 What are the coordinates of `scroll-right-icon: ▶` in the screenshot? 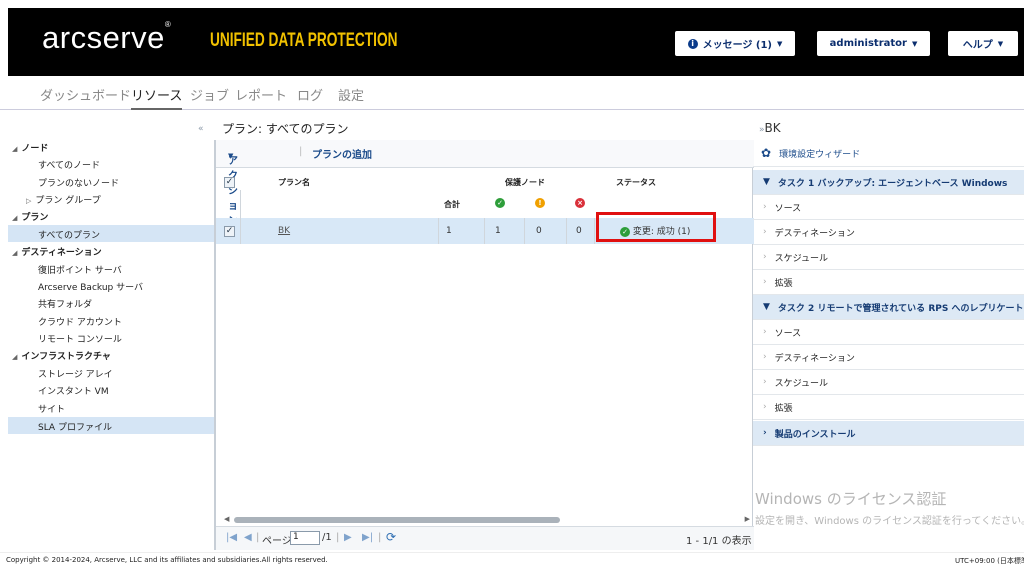 It's located at (747, 519).